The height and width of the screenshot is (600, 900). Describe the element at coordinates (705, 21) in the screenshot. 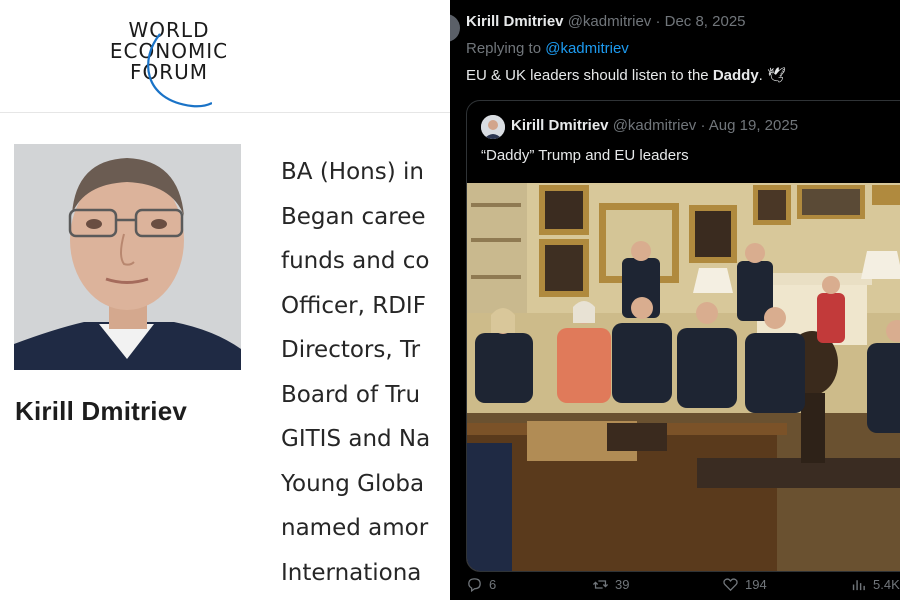

I see `tweet-date: Dec 8, 2025` at that location.